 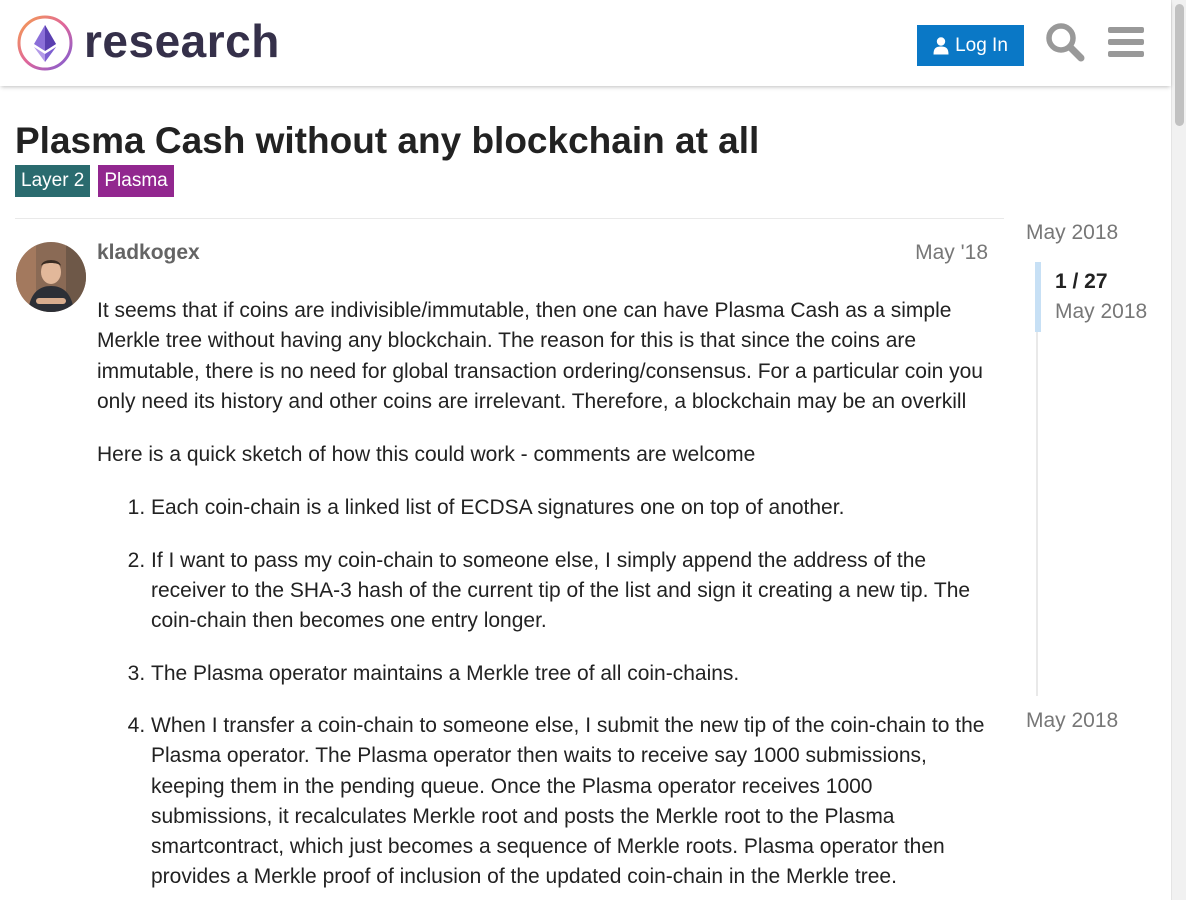 I want to click on post-date: May '18, so click(x=951, y=253).